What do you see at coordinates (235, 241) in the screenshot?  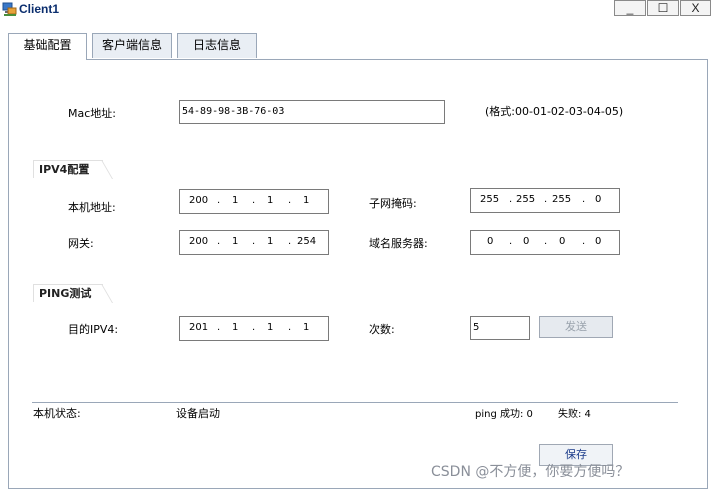 I see `gw-octet-2: 1` at bounding box center [235, 241].